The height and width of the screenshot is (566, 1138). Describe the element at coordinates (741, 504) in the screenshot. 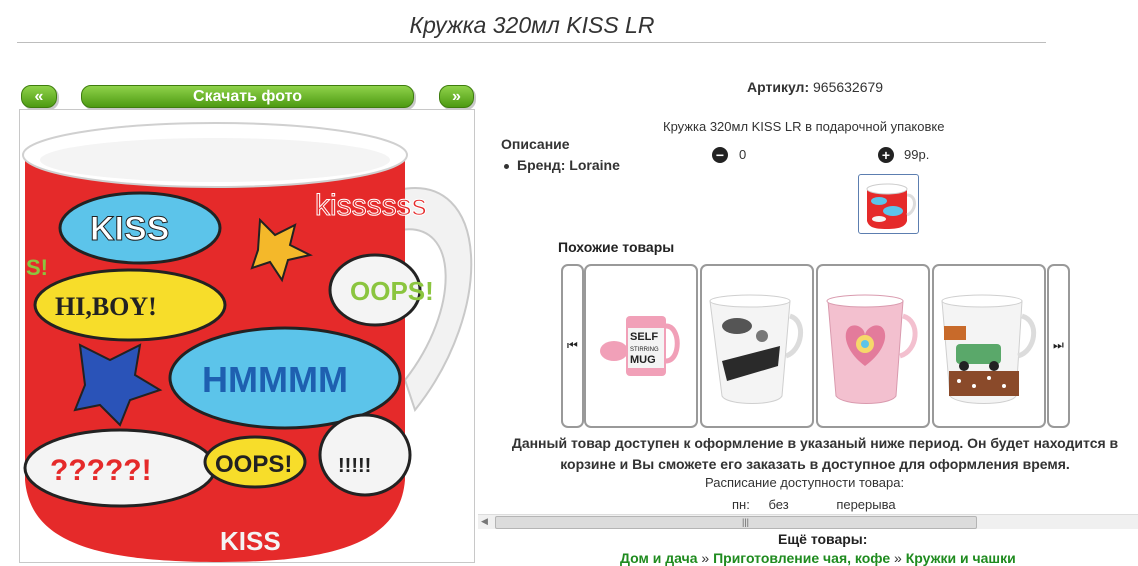

I see `schedule-day: пн:` at that location.